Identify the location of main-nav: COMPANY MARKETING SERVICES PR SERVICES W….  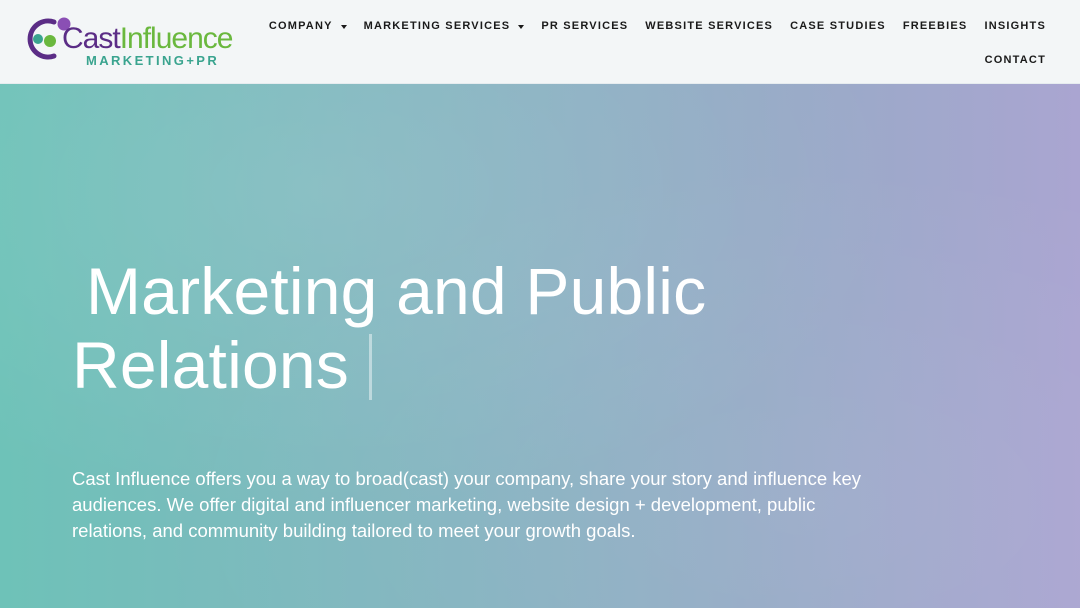
(657, 46).